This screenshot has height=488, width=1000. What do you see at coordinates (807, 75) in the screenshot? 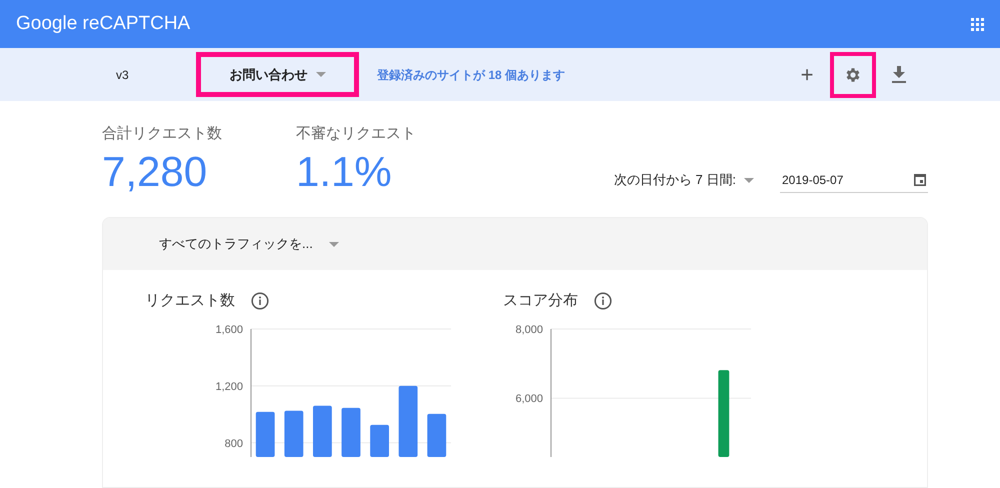
I see `add-button: +` at bounding box center [807, 75].